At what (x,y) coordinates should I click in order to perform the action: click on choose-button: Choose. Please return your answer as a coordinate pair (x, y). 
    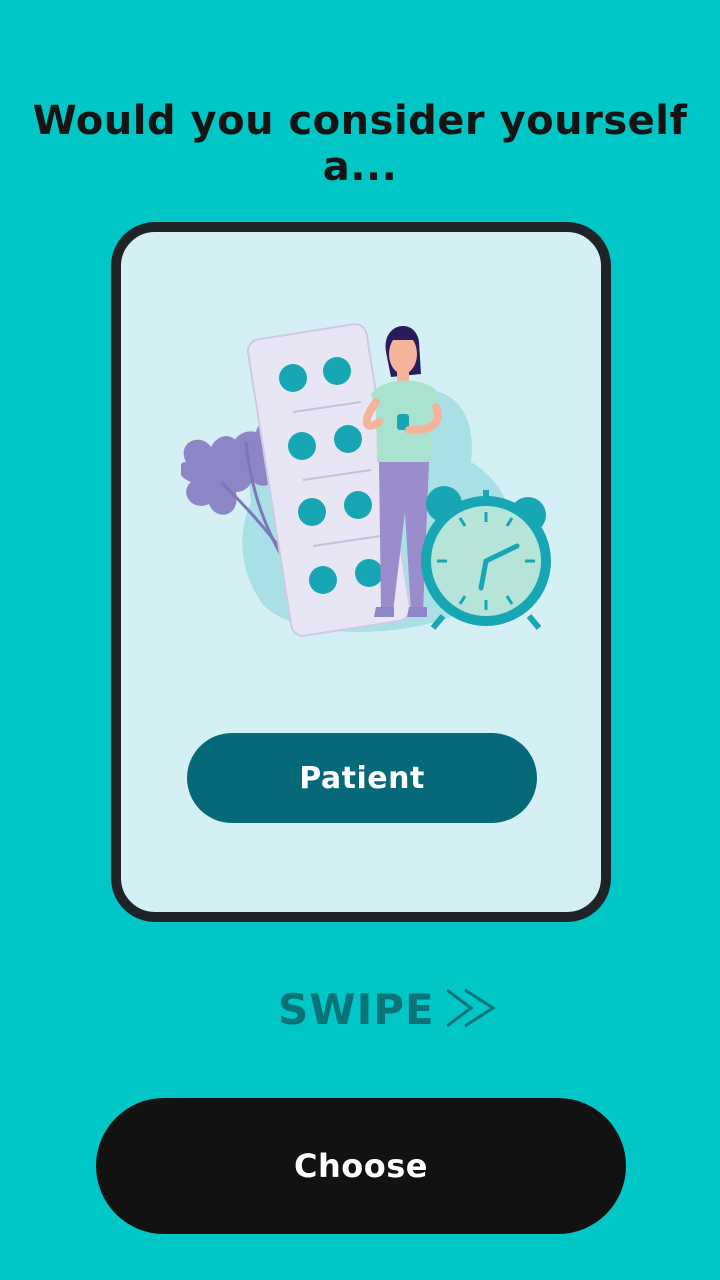
    Looking at the image, I should click on (361, 1166).